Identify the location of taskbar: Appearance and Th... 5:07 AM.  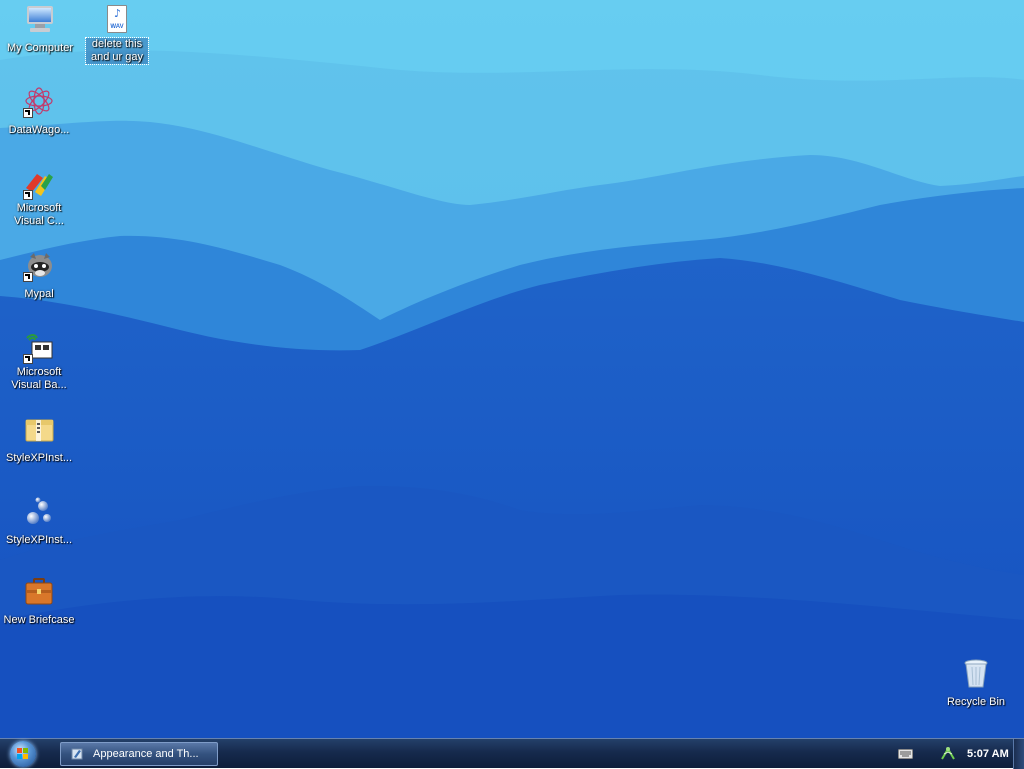
(512, 753).